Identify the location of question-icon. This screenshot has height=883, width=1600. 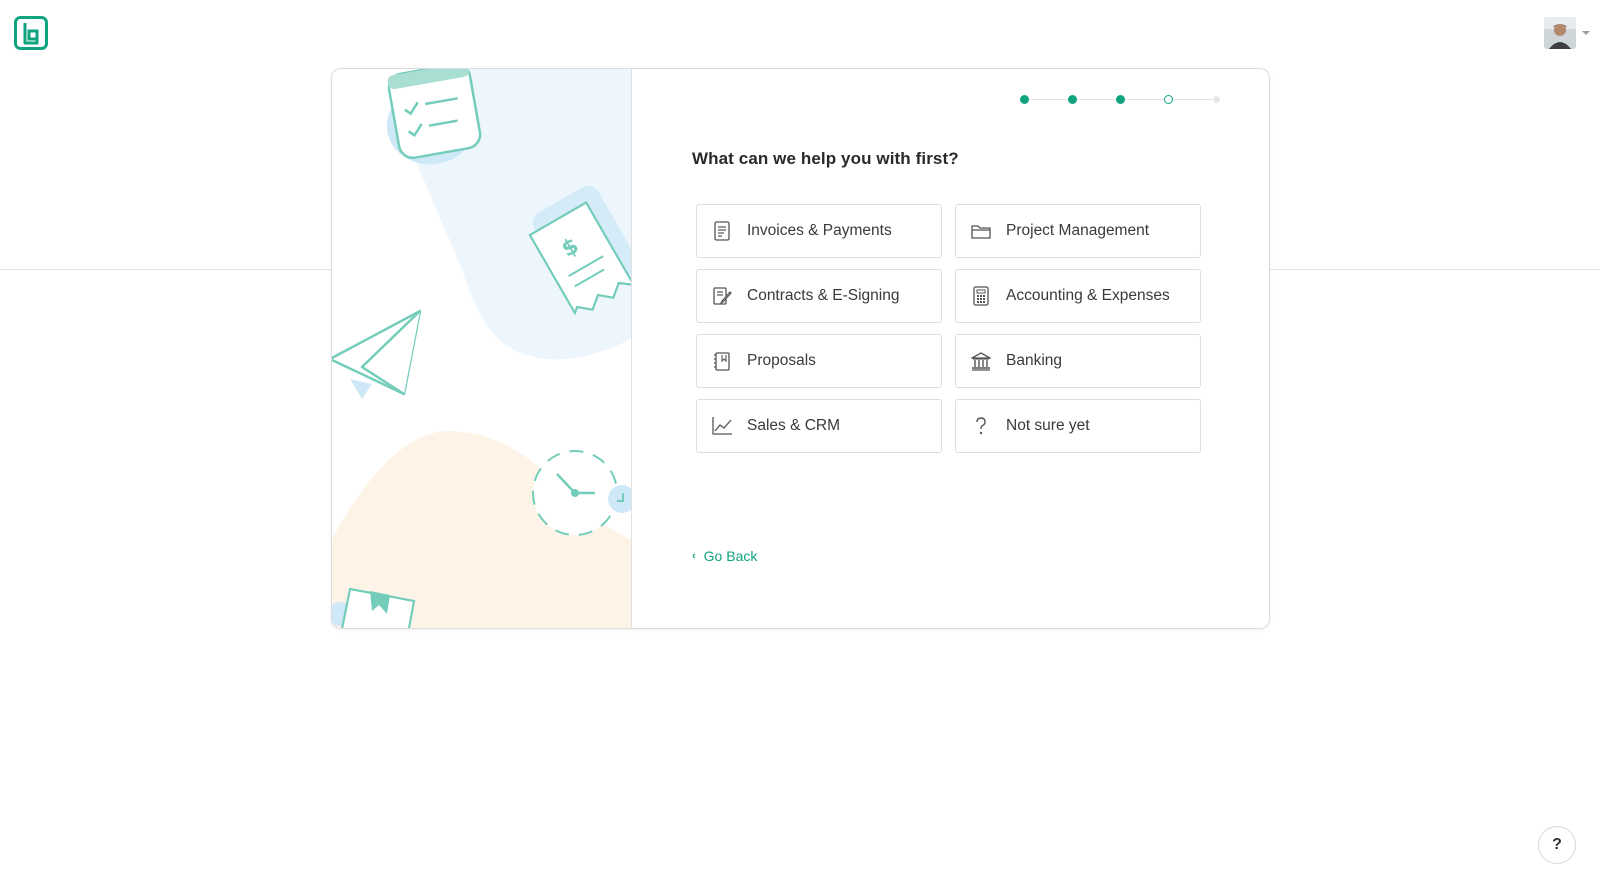
(981, 426).